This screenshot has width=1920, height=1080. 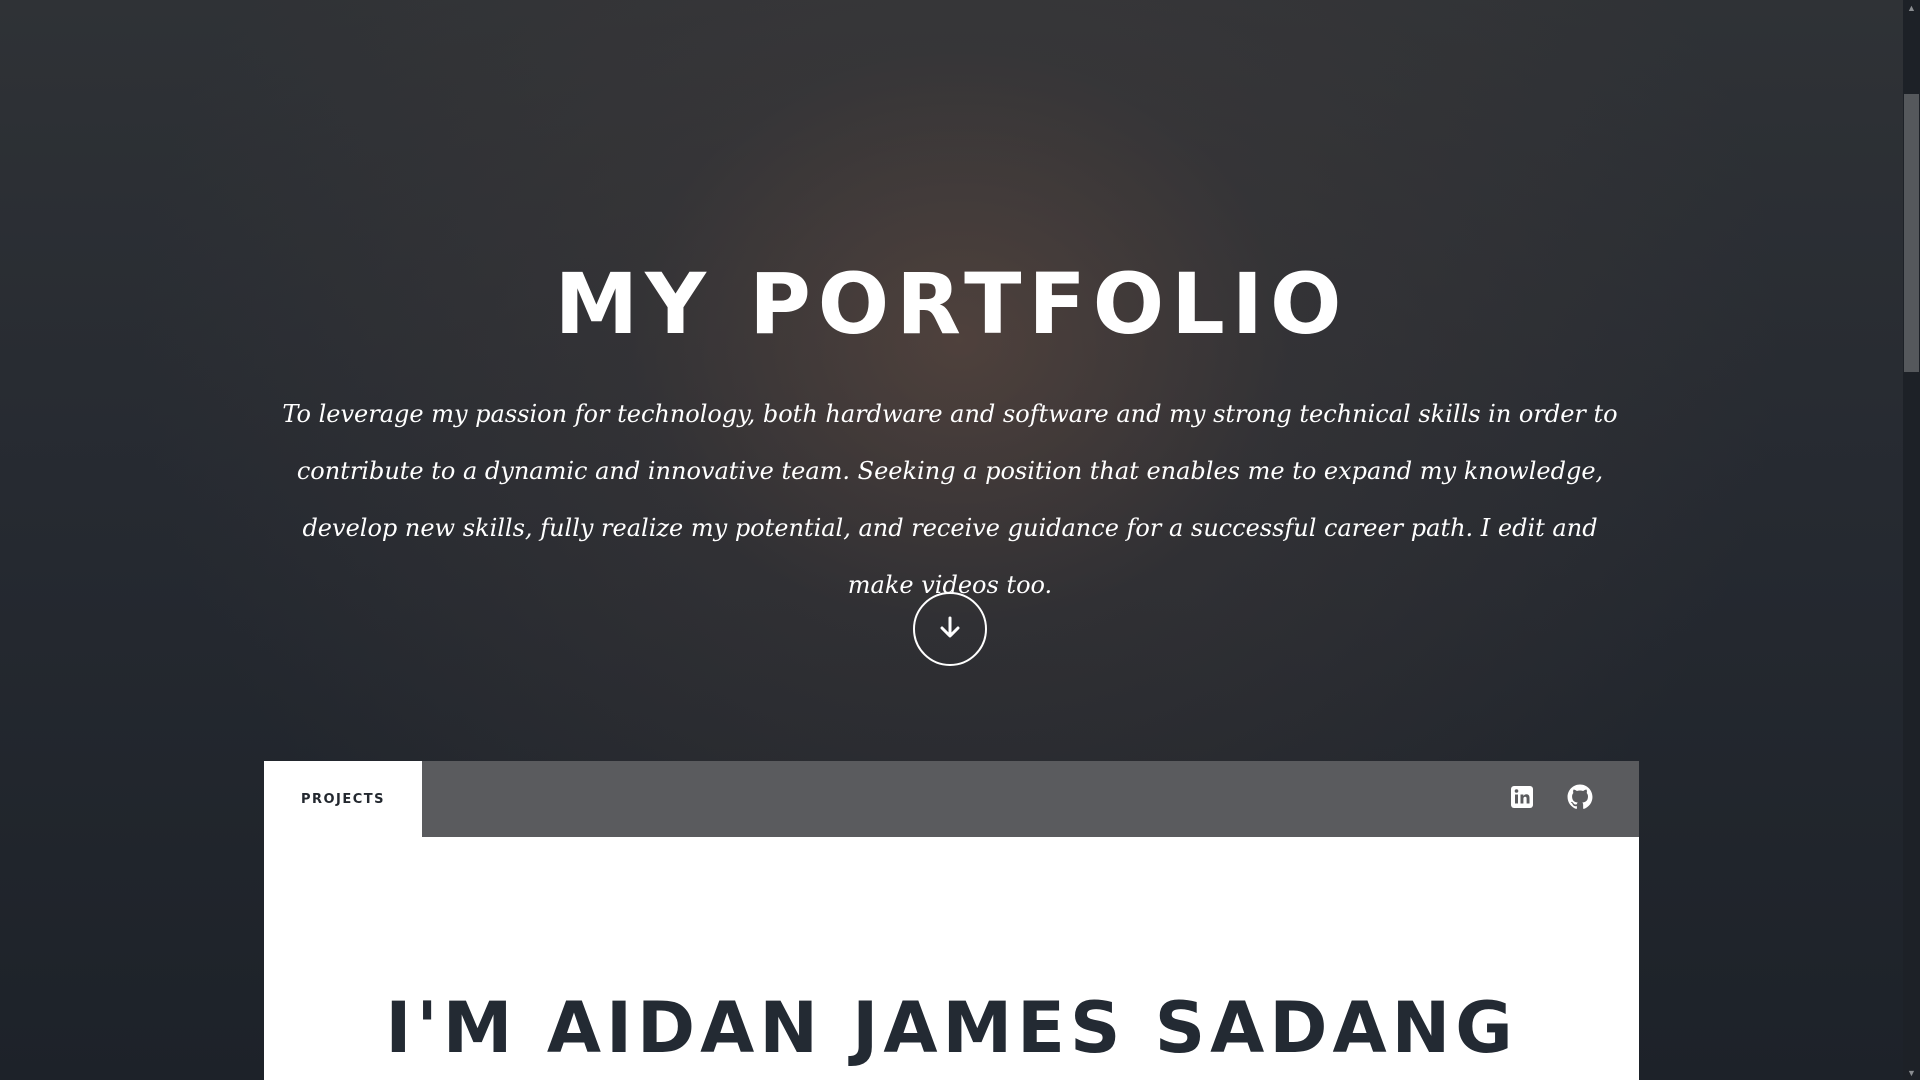 What do you see at coordinates (951, 1028) in the screenshot?
I see `about-heading: I'M AIDAN JAMES SADANG` at bounding box center [951, 1028].